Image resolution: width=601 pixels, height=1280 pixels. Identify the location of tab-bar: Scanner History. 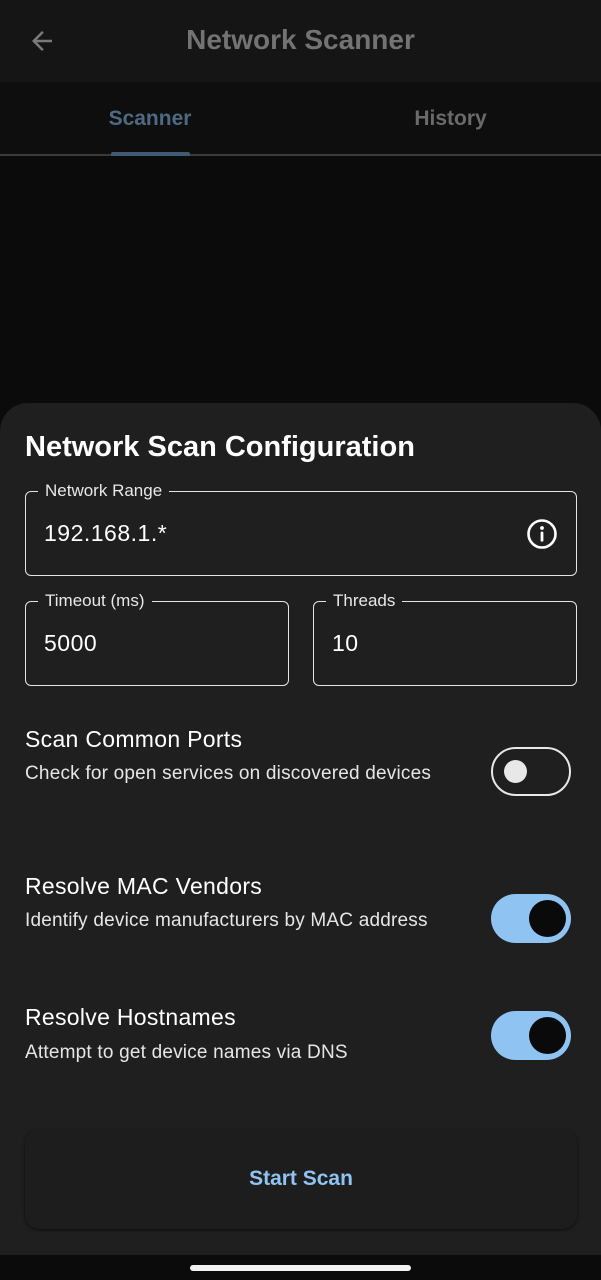
(300, 119).